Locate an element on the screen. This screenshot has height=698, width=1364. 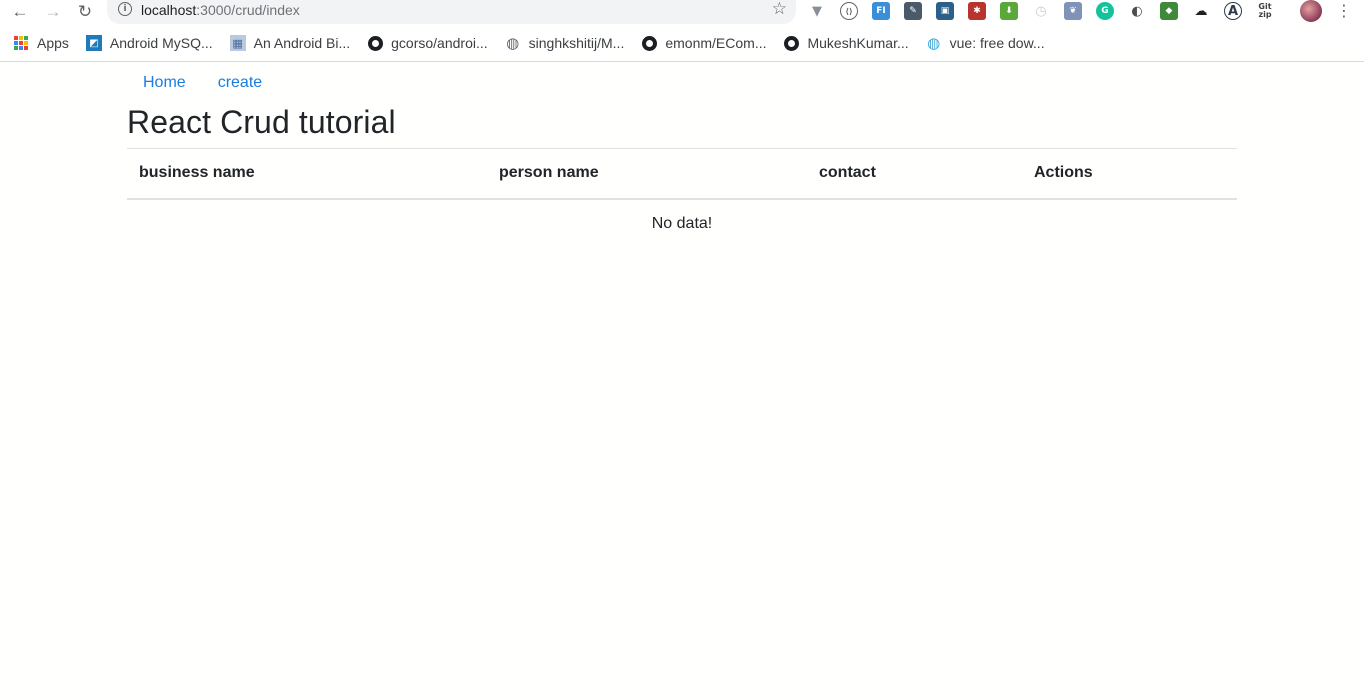
table-row: No data! is located at coordinates (682, 224).